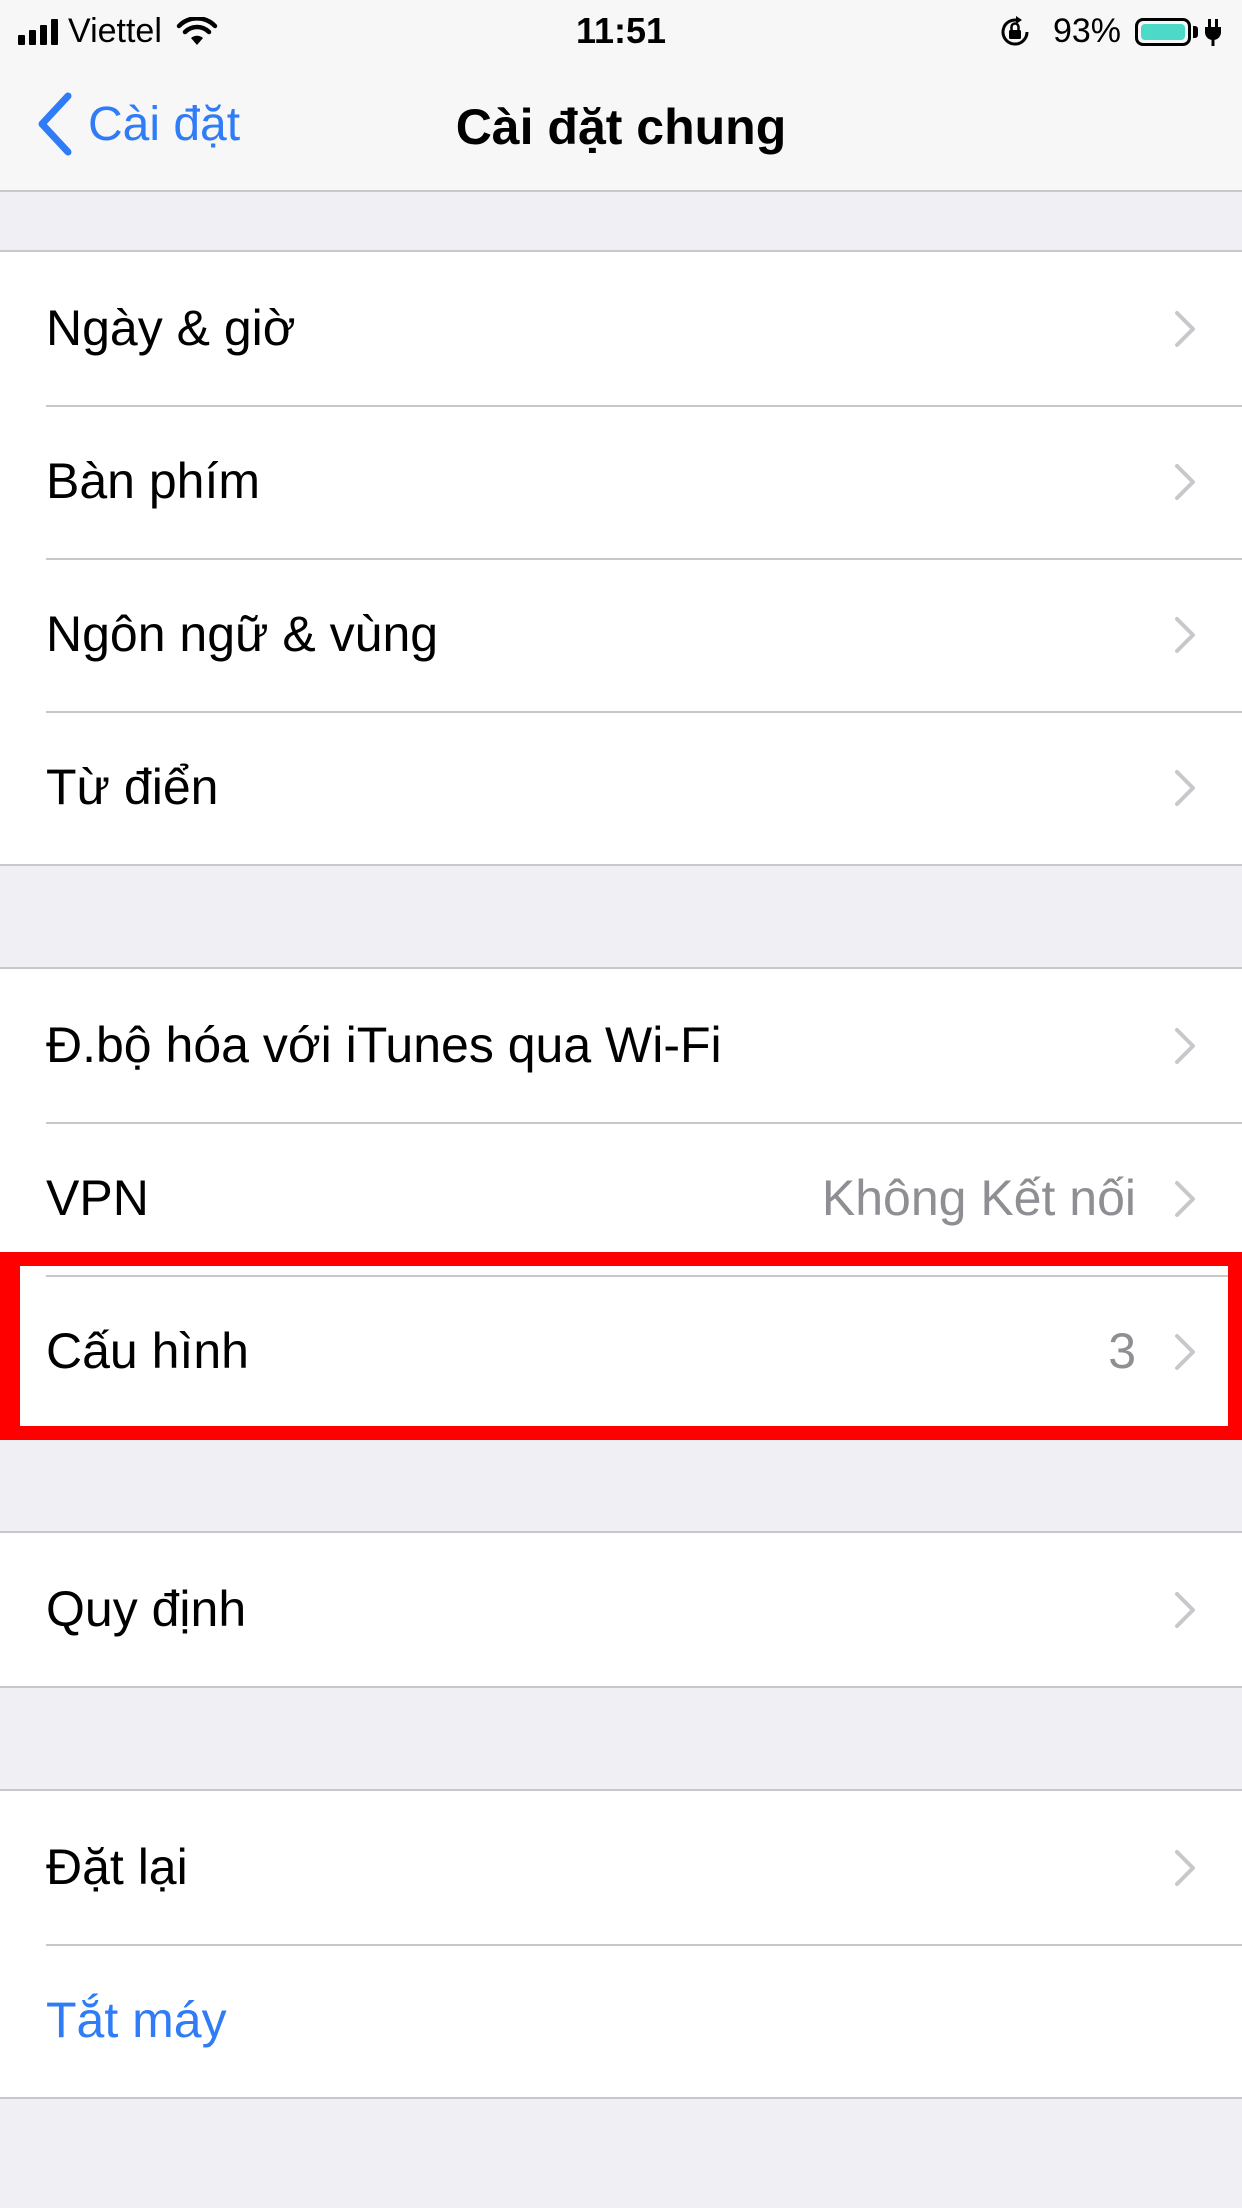 The image size is (1242, 2208). Describe the element at coordinates (621, 1351) in the screenshot. I see `row-profiles: Cấu hình 3` at that location.